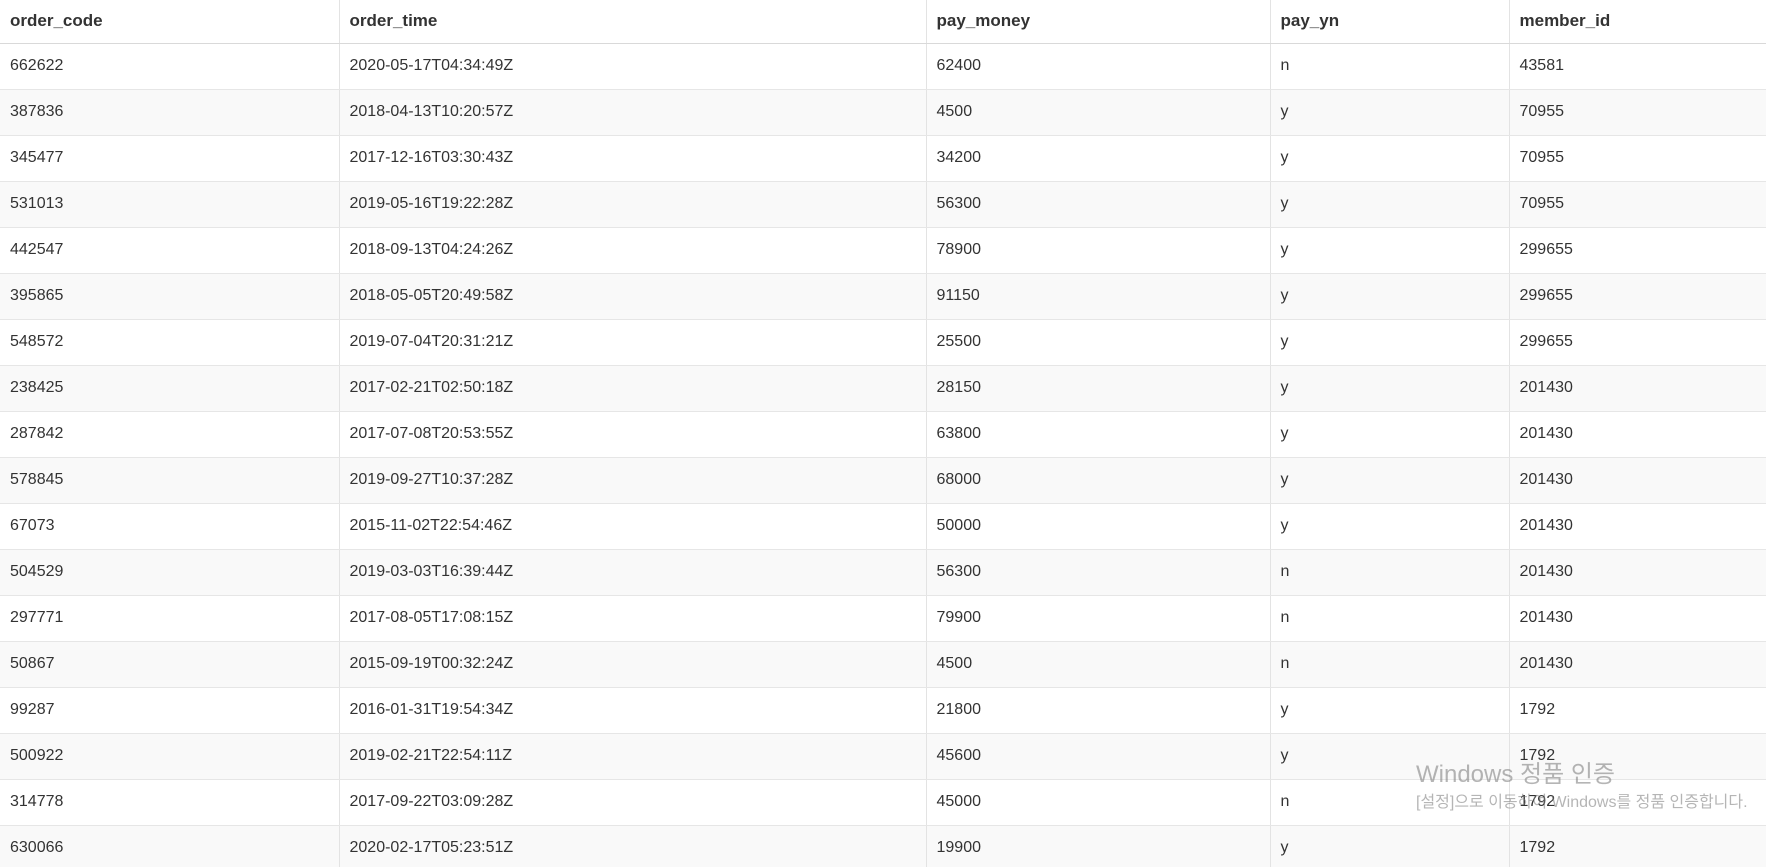  What do you see at coordinates (632, 846) in the screenshot?
I see `cell-order-time: 2020-02-17T05:23:51Z` at bounding box center [632, 846].